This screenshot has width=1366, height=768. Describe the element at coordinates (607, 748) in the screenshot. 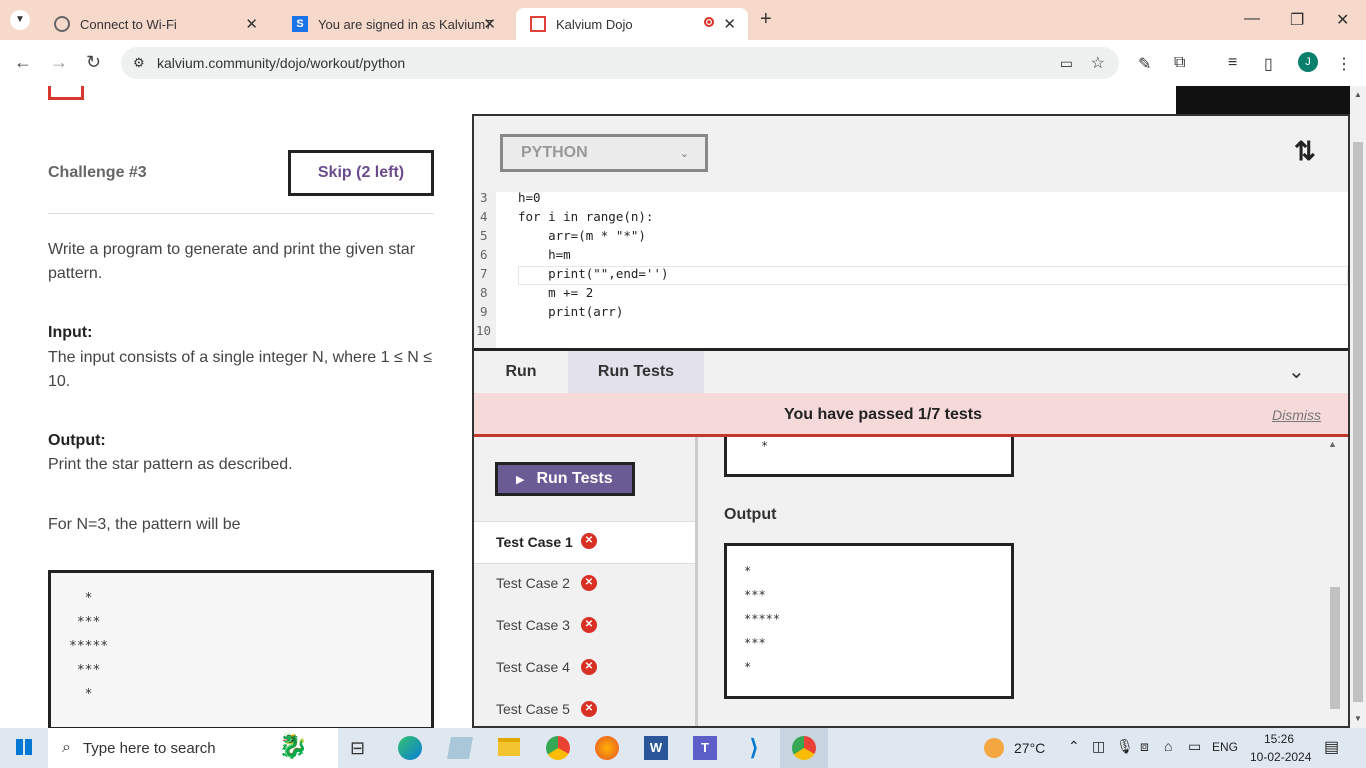

I see `firefox-icon` at that location.